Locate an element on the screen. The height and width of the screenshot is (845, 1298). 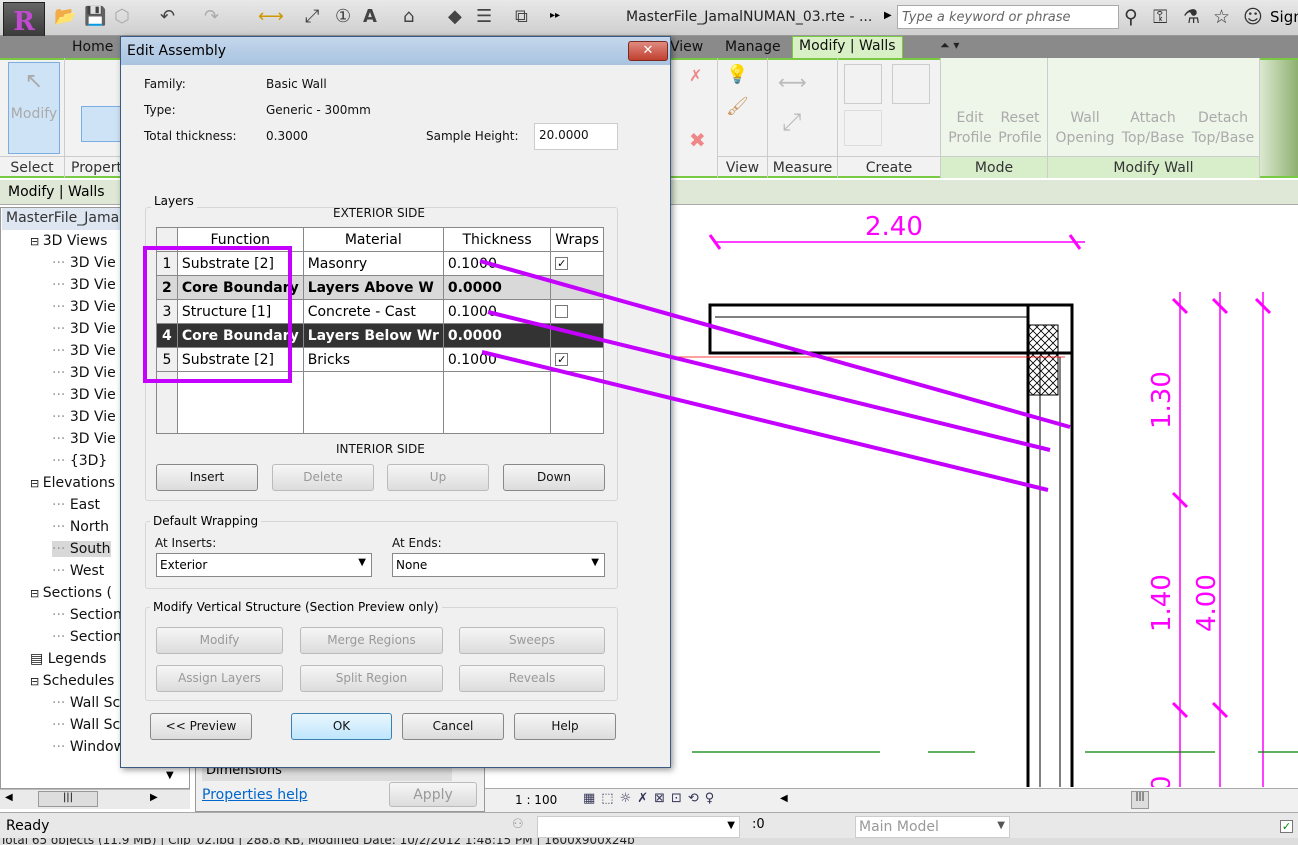
reveals-button: Reveals is located at coordinates (532, 678).